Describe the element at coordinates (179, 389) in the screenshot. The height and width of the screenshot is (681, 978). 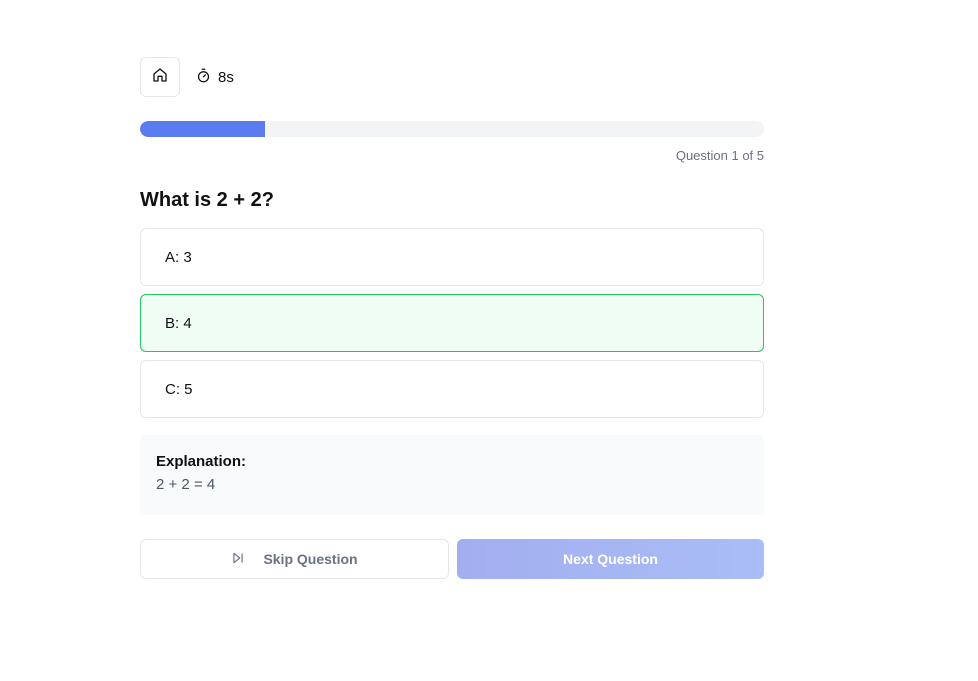
I see `option-label: C: 5` at that location.